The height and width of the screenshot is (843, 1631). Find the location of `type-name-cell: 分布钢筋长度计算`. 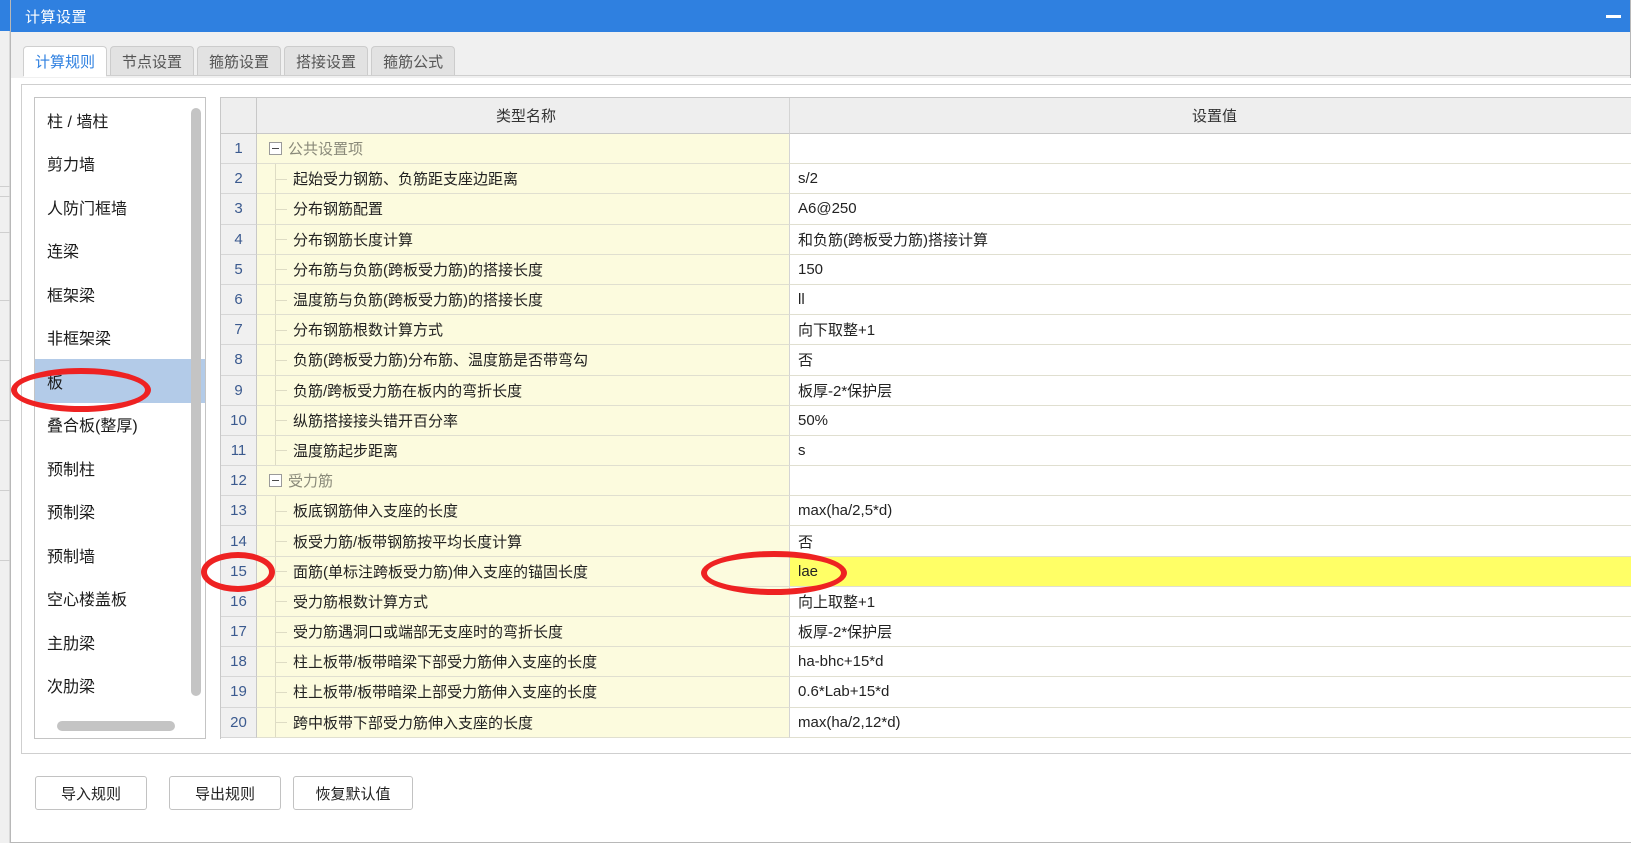

type-name-cell: 分布钢筋长度计算 is located at coordinates (523, 239).